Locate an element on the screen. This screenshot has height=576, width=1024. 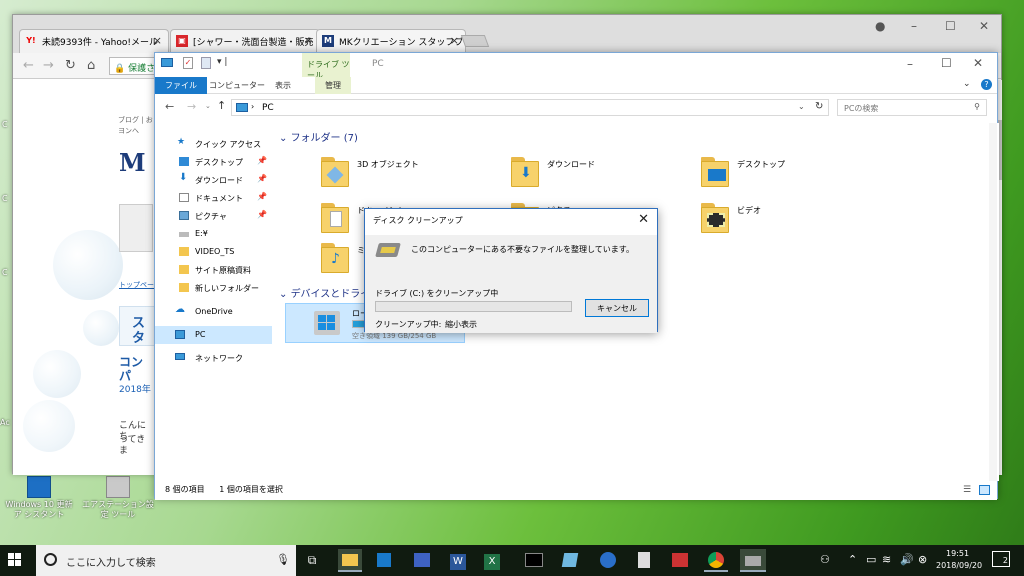
details-view-icon: ☰ is located at coordinates (967, 490).